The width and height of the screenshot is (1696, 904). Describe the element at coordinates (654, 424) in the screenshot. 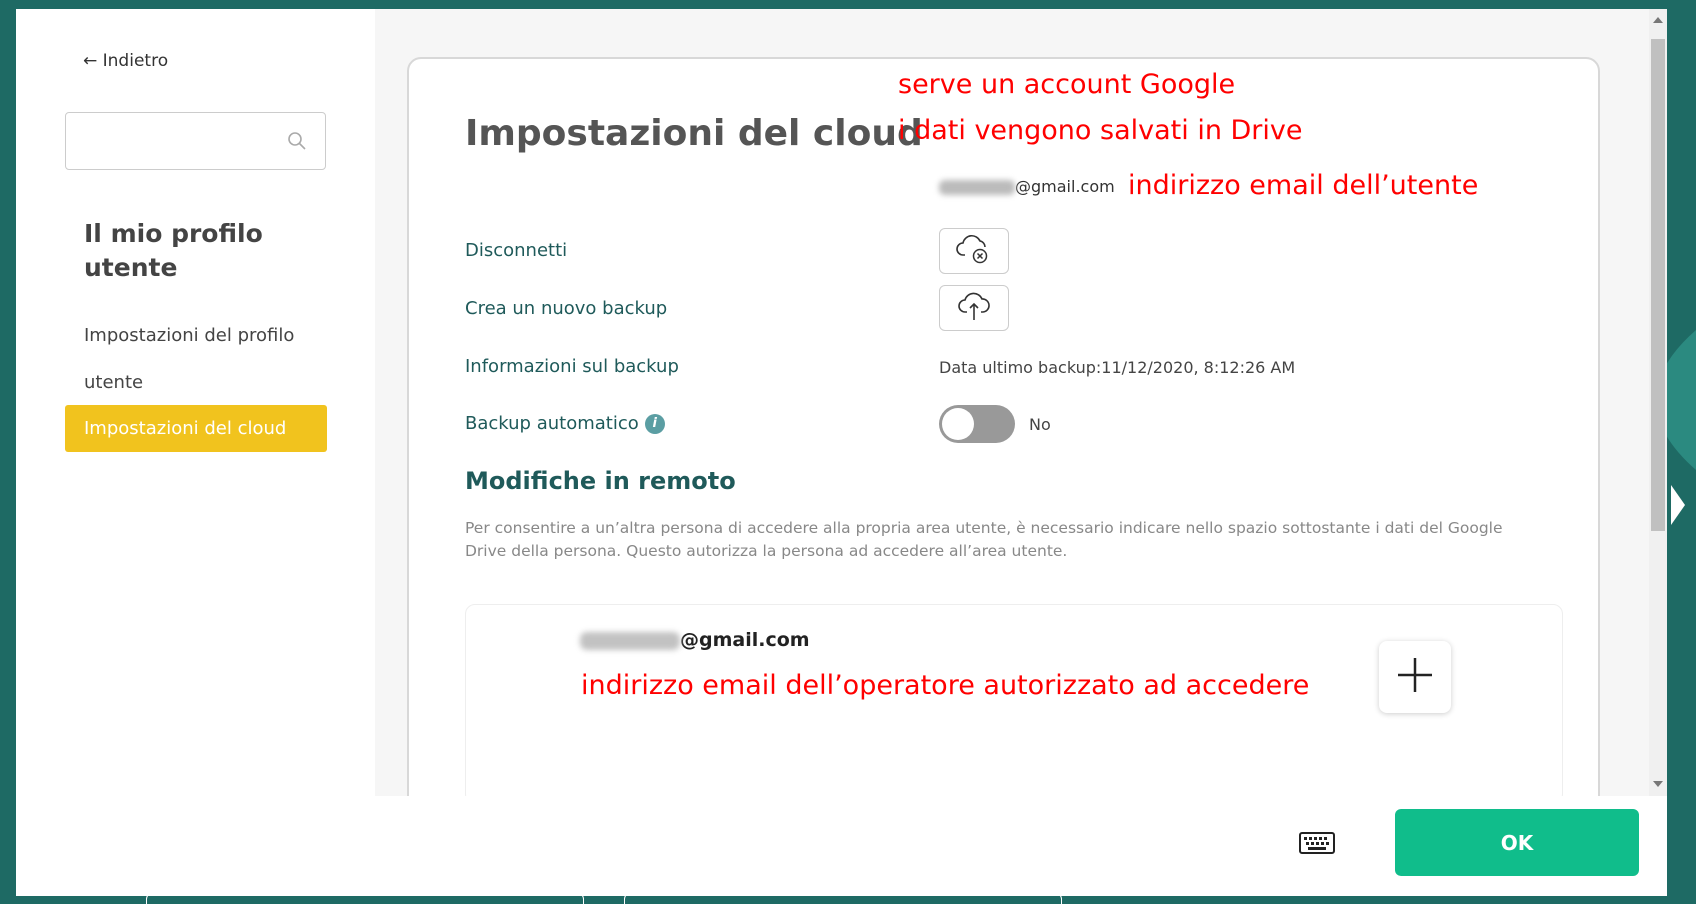

I see `info-icon: i` at that location.